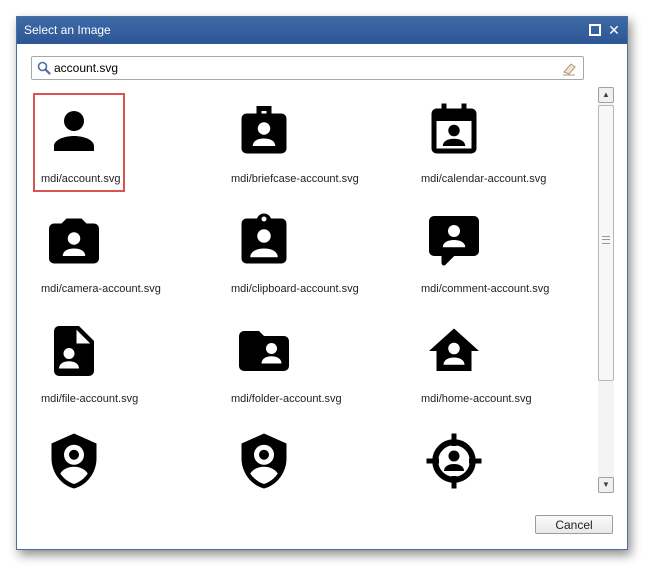 This screenshot has height=582, width=659. Describe the element at coordinates (81, 179) in the screenshot. I see `image-item-label: mdi/account.svg` at that location.